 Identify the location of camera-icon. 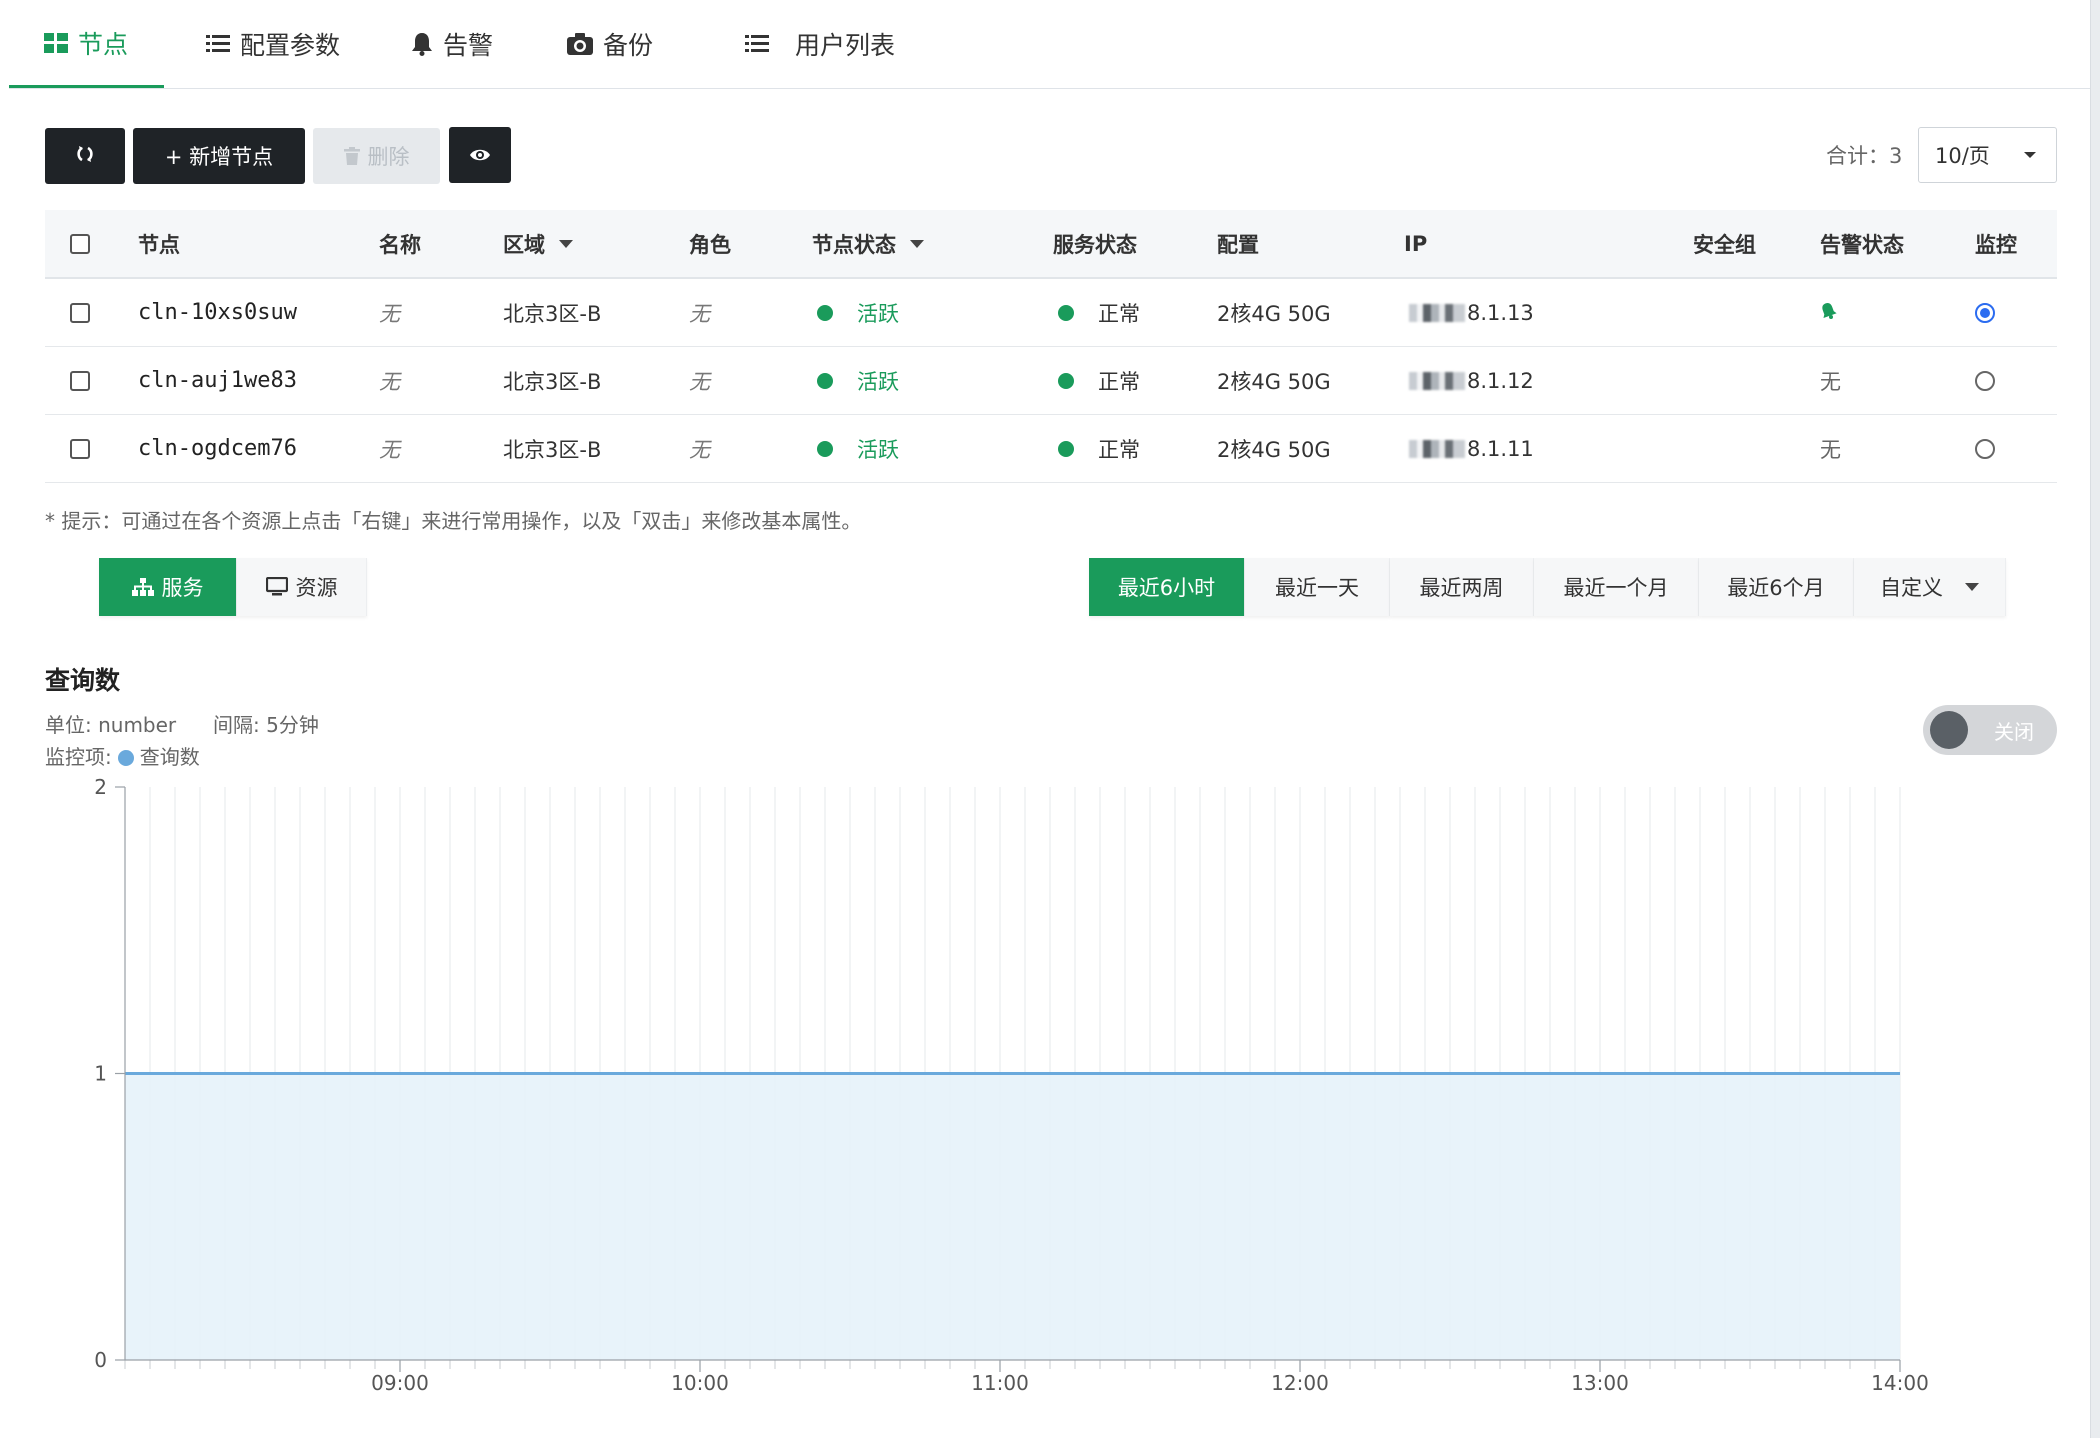
(580, 44).